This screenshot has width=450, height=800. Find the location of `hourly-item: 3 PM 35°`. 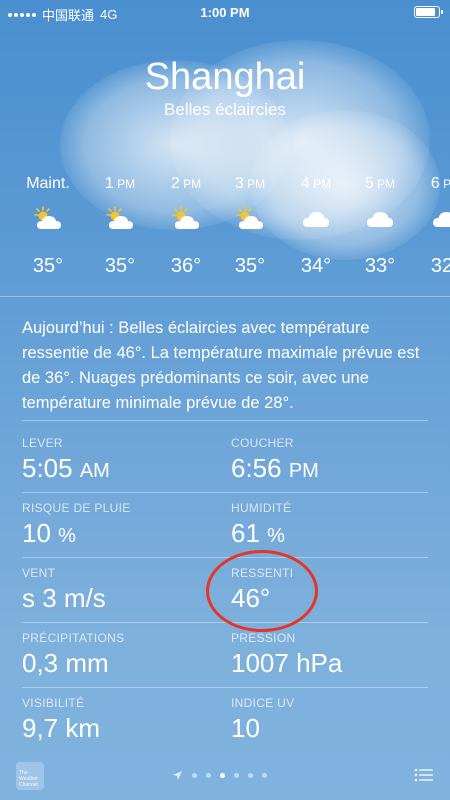

hourly-item: 3 PM 35° is located at coordinates (250, 226).